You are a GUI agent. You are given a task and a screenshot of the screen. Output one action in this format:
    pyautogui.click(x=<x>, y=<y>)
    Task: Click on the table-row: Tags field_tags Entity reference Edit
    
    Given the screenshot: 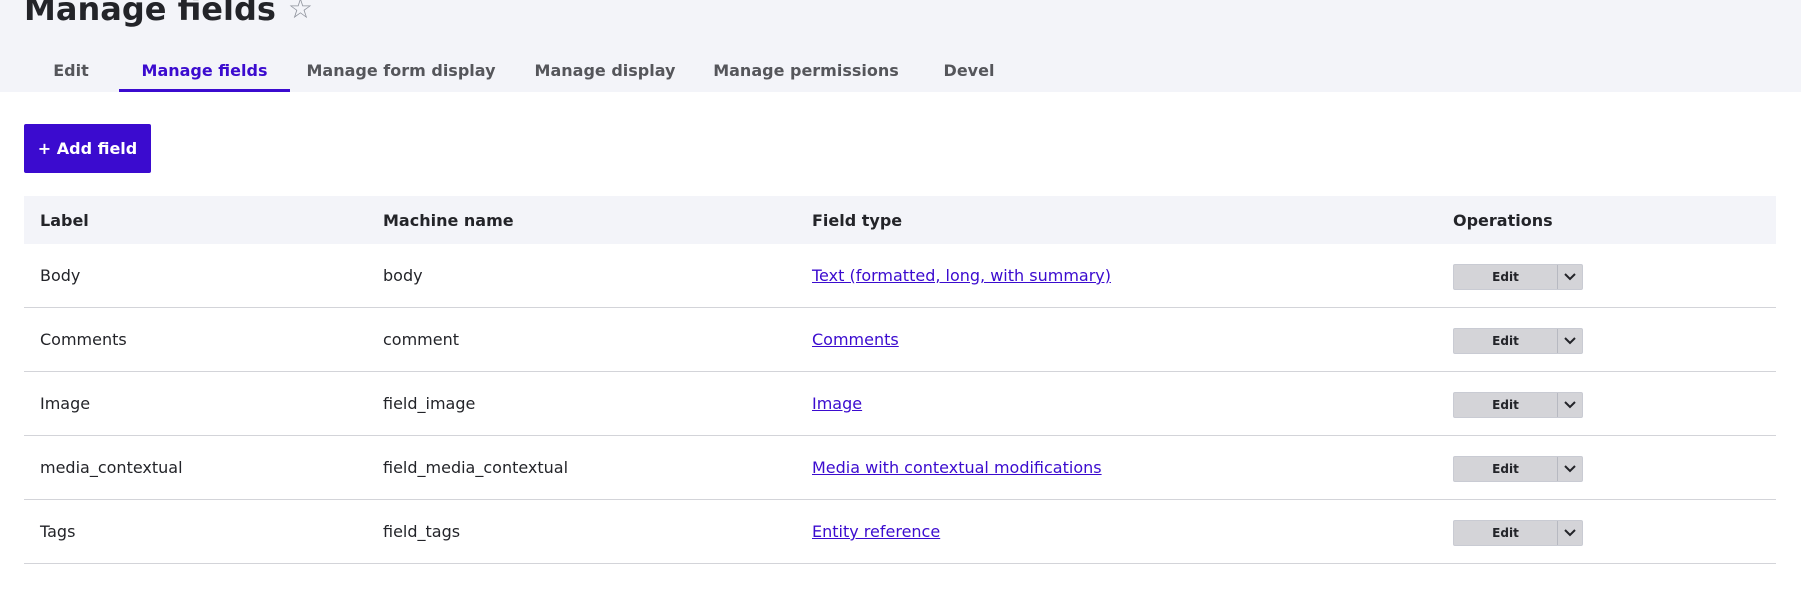 What is the action you would take?
    pyautogui.click(x=900, y=532)
    